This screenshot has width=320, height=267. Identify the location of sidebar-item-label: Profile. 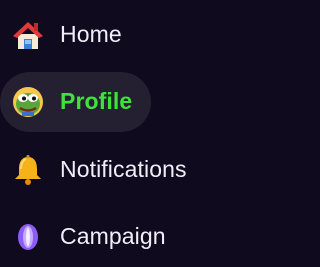
(96, 100).